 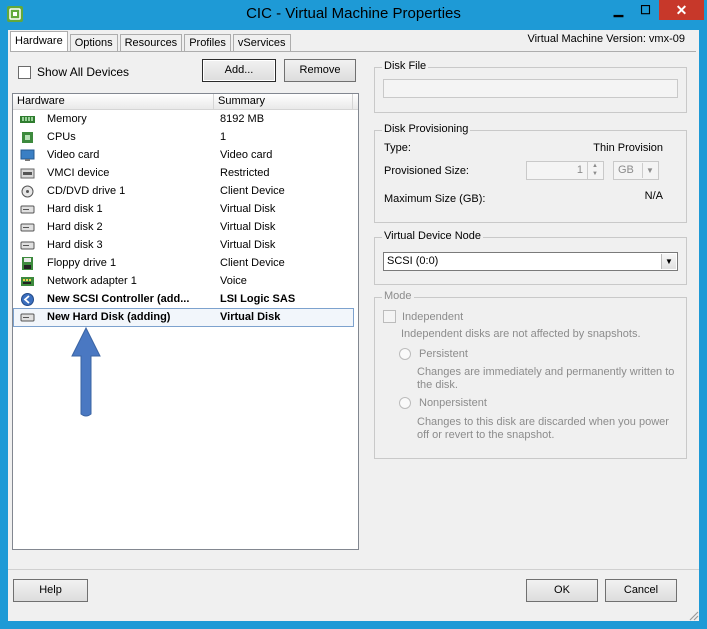 What do you see at coordinates (641, 590) in the screenshot?
I see `cancel-button: Cancel` at bounding box center [641, 590].